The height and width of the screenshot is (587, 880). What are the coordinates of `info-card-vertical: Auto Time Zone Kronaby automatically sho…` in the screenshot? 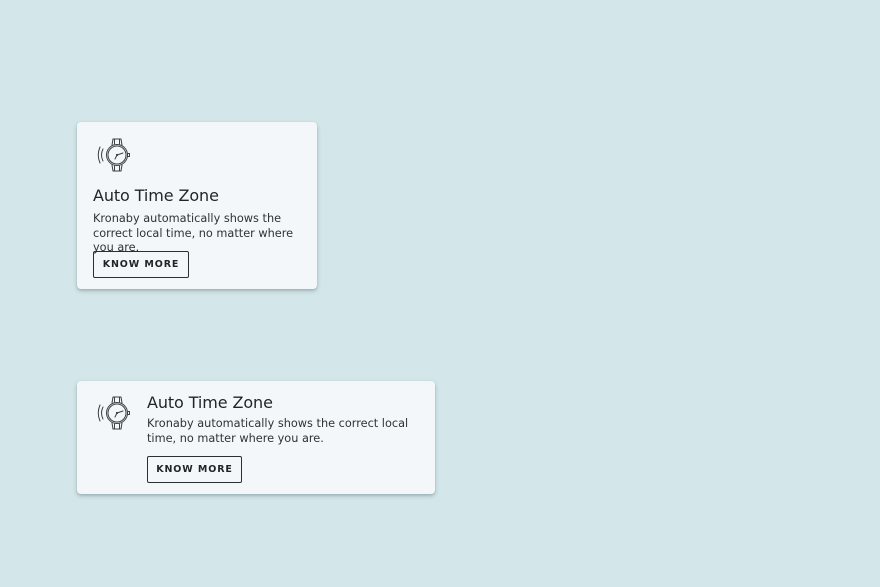 It's located at (197, 205).